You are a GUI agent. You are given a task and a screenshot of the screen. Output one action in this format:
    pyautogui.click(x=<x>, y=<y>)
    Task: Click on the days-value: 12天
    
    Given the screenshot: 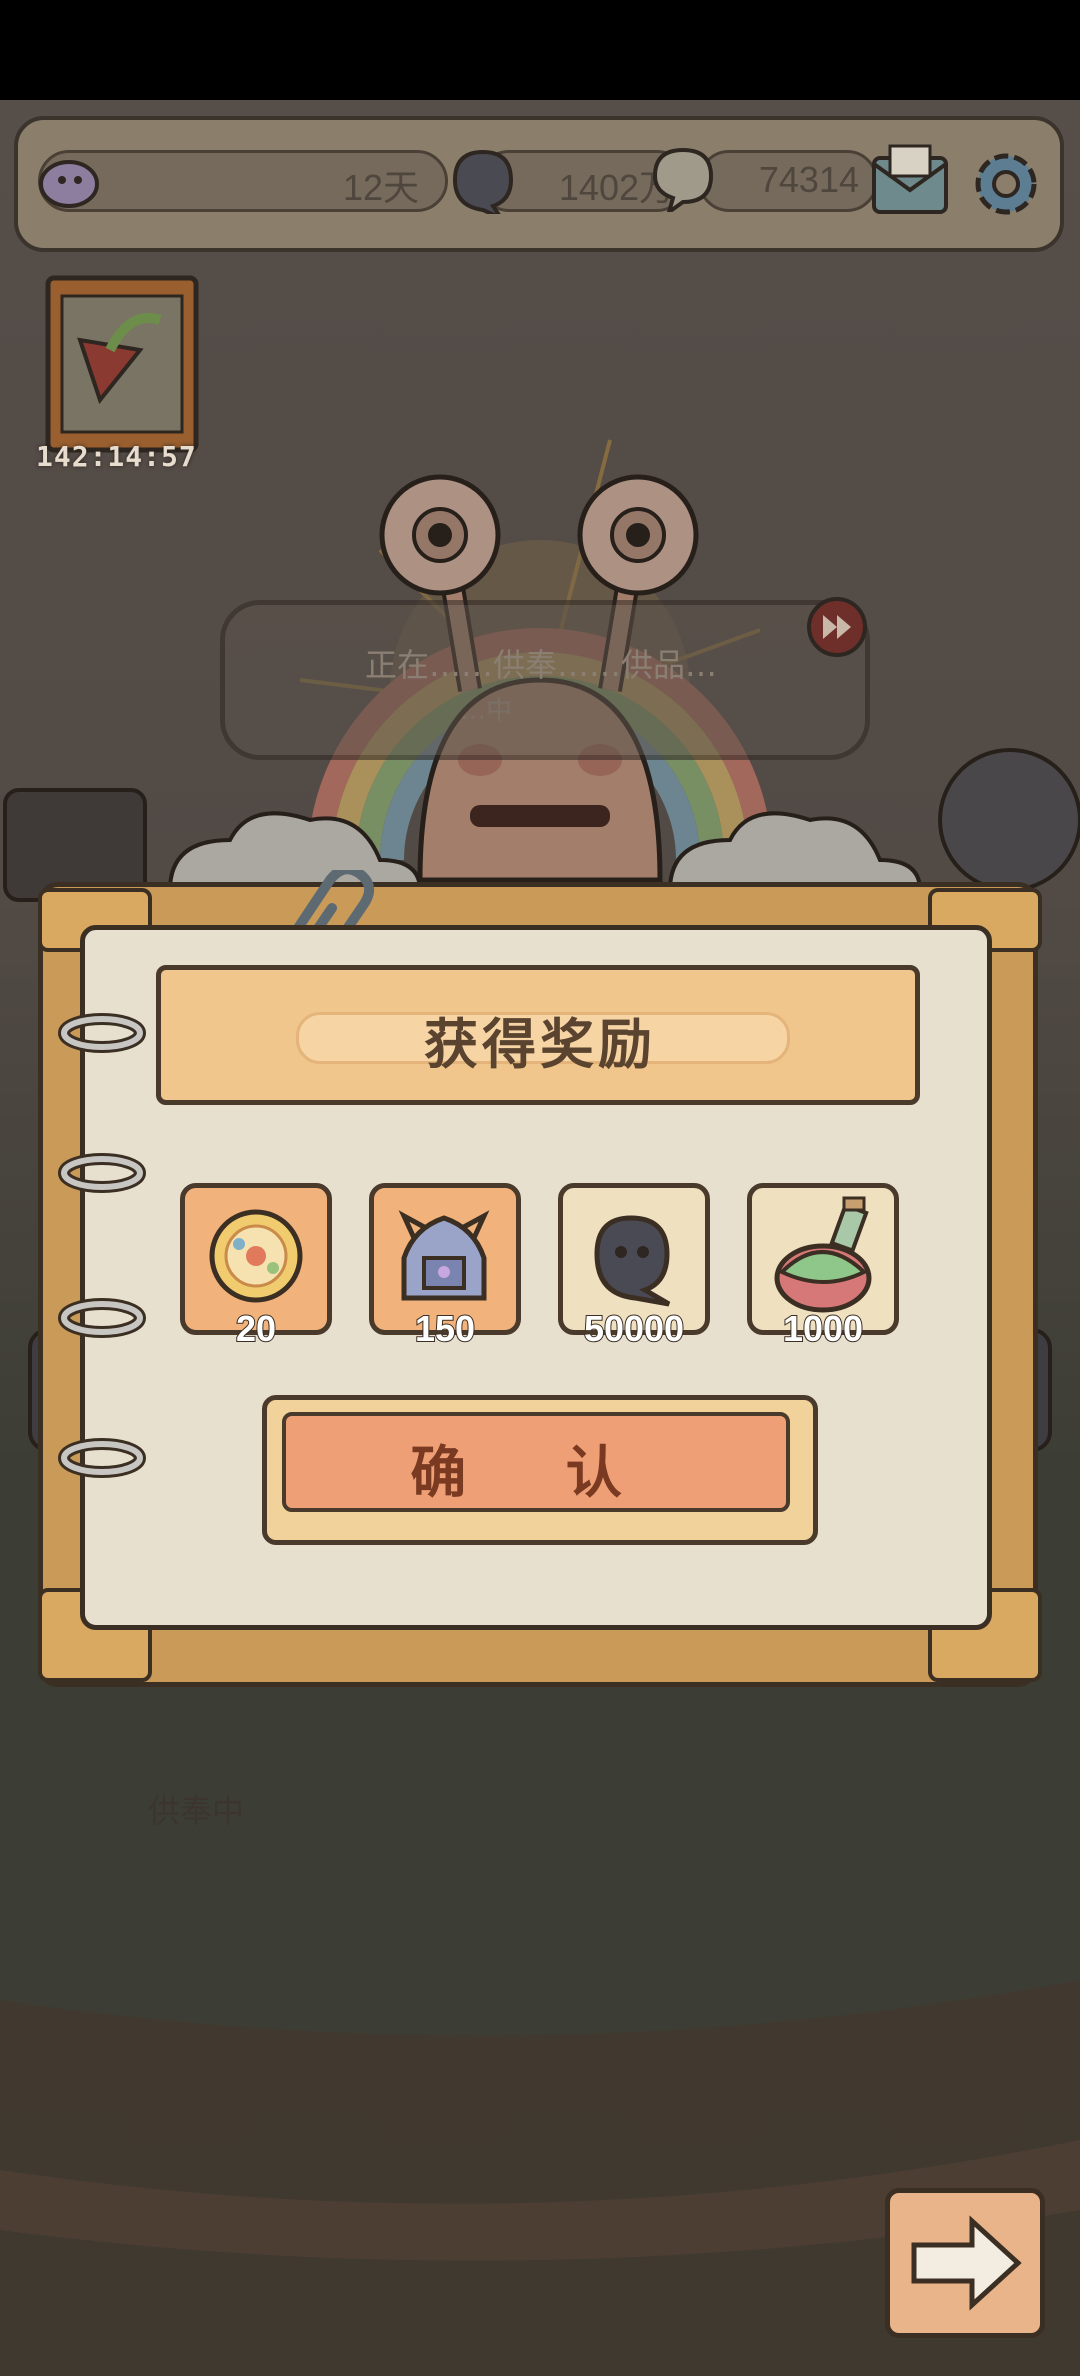 What is the action you would take?
    pyautogui.click(x=380, y=187)
    